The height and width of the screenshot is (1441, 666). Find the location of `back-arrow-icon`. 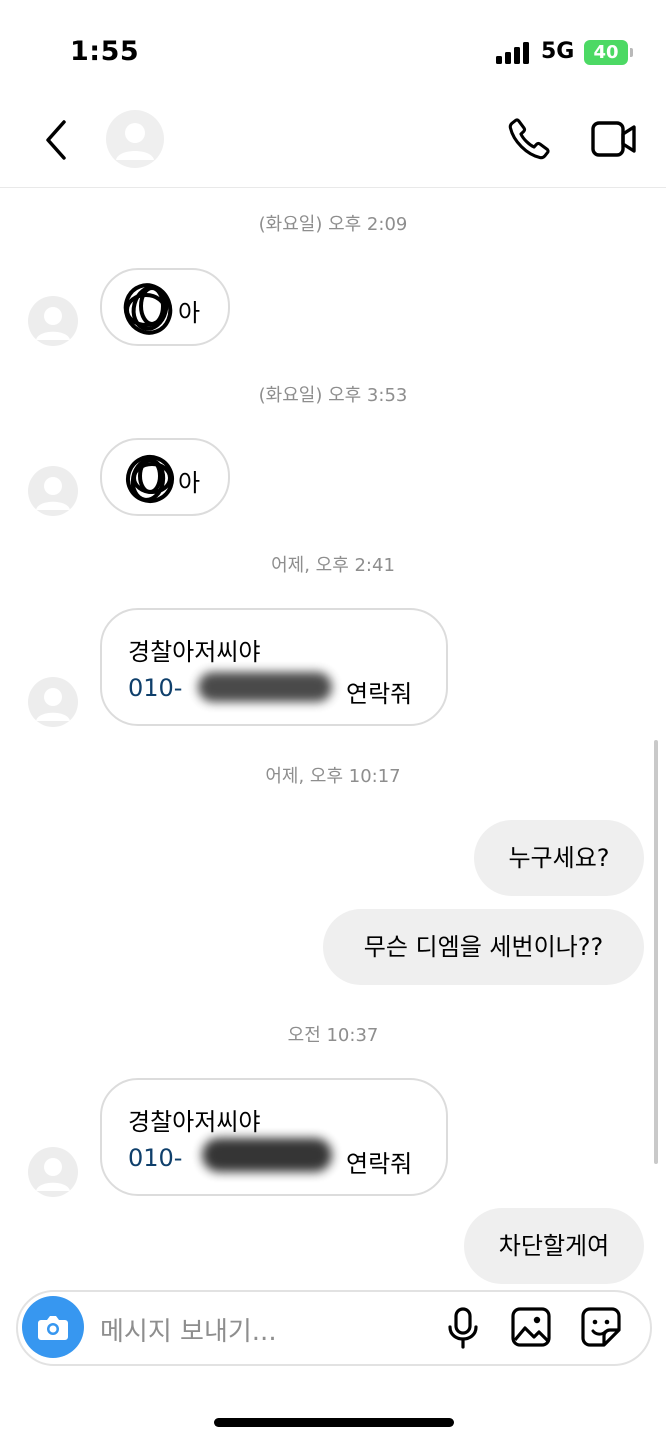

back-arrow-icon is located at coordinates (58, 140).